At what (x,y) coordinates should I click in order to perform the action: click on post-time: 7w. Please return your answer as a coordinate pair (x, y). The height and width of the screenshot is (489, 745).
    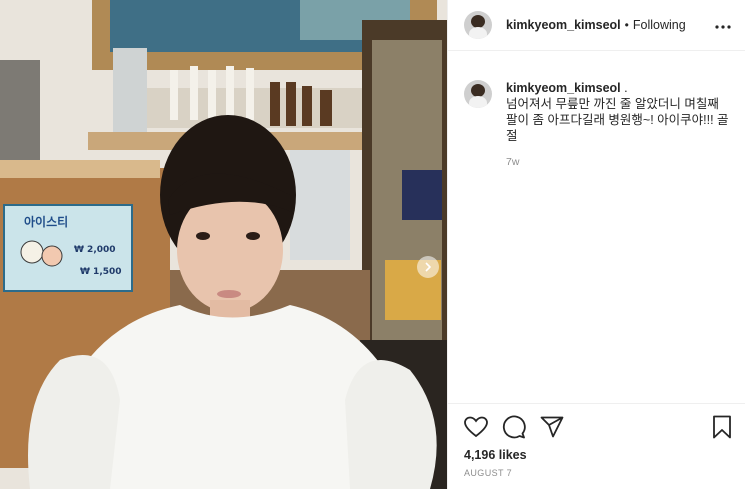
    Looking at the image, I should click on (618, 162).